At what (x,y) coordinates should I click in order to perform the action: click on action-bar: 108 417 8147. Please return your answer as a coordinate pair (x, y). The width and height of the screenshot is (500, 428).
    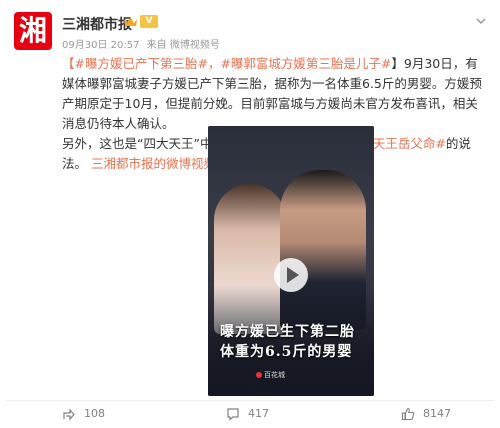
    Looking at the image, I should click on (250, 415).